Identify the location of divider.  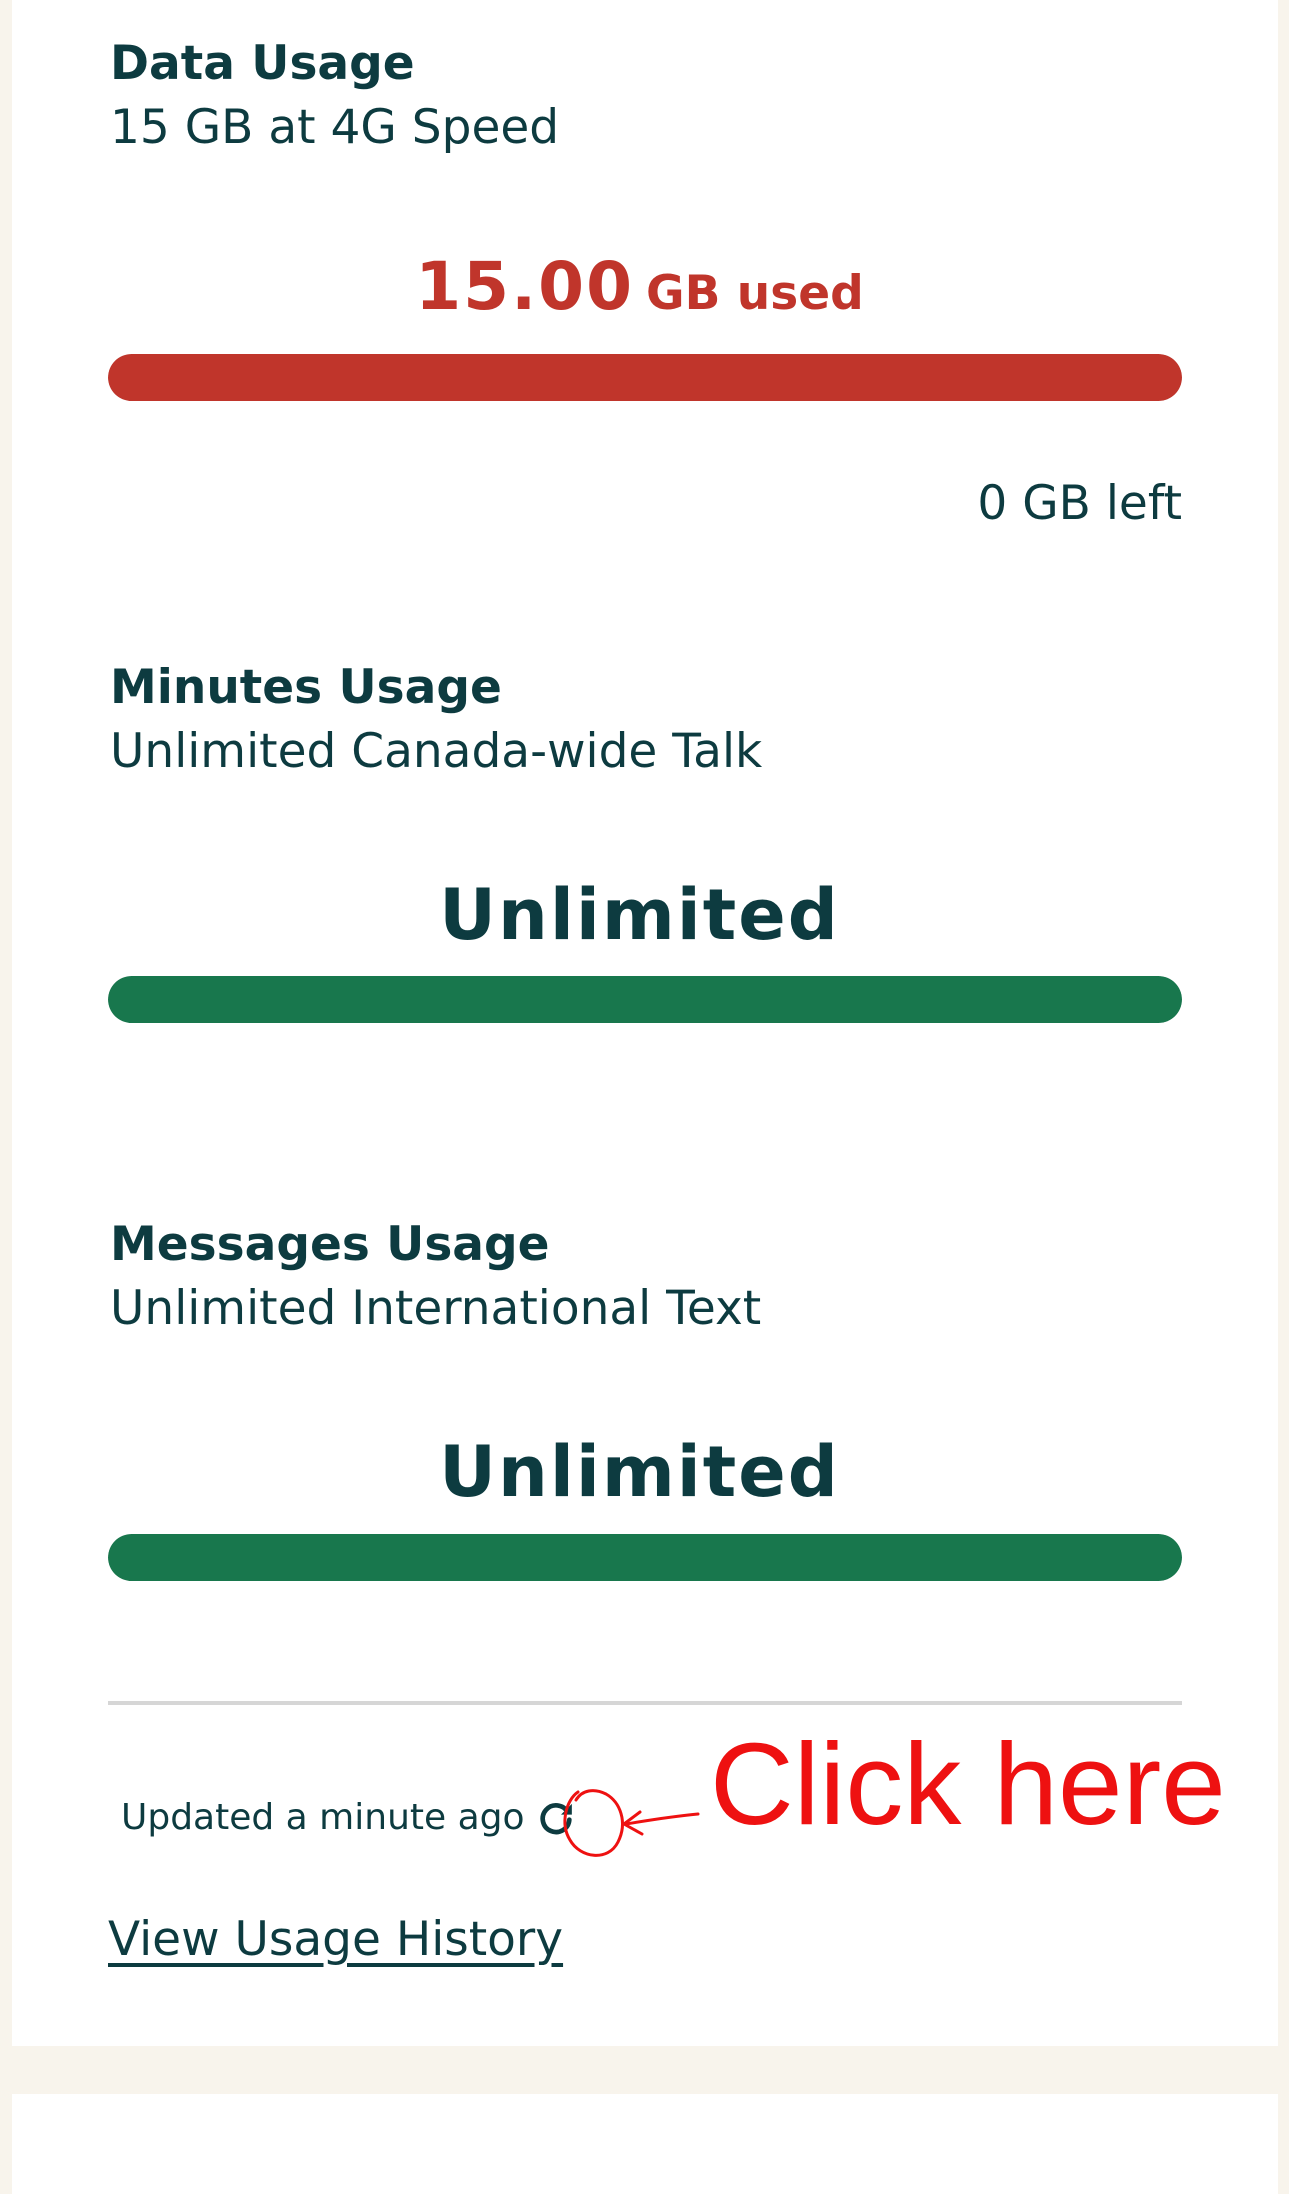
(645, 1703).